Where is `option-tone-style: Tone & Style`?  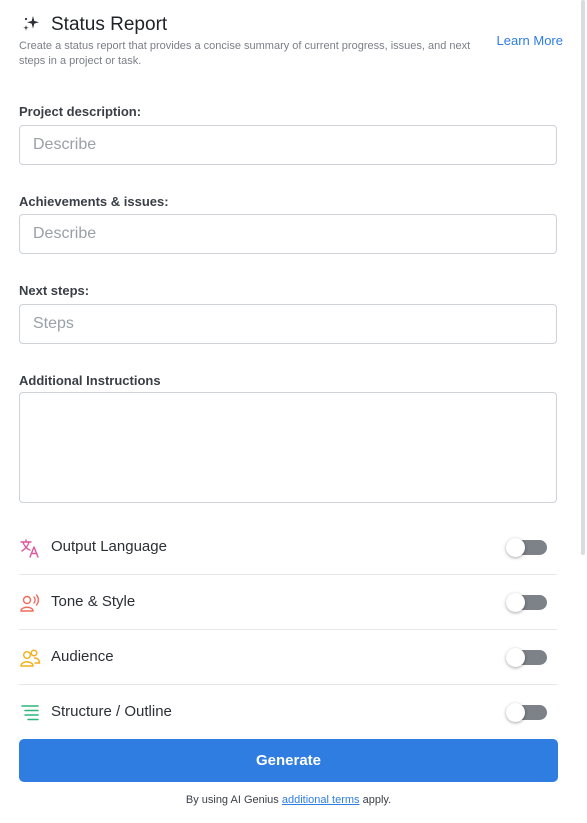
option-tone-style: Tone & Style is located at coordinates (288, 602).